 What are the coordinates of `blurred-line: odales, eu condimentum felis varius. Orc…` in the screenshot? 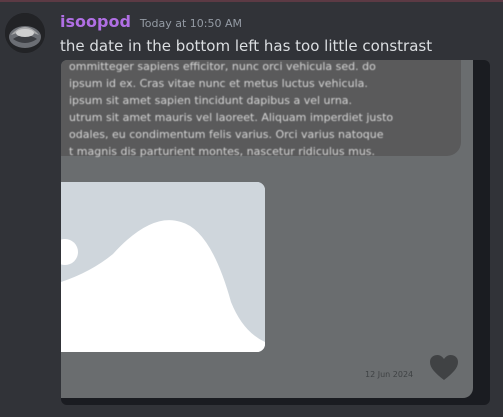 It's located at (226, 134).